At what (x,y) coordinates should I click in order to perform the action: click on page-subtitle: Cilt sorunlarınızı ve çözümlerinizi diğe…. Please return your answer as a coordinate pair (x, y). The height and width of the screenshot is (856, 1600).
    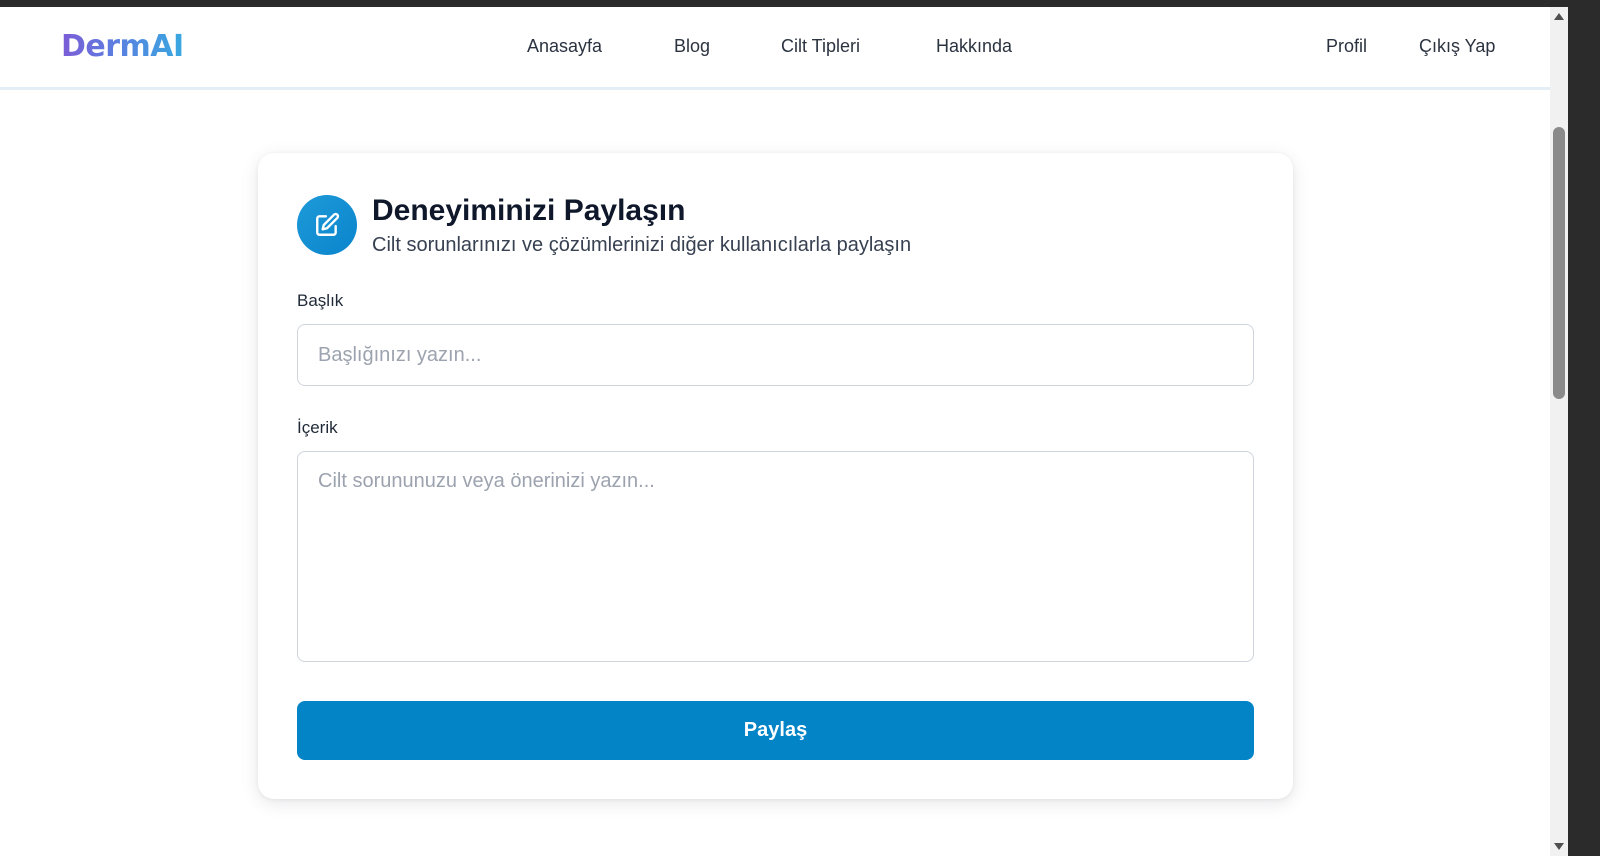
    Looking at the image, I should click on (642, 245).